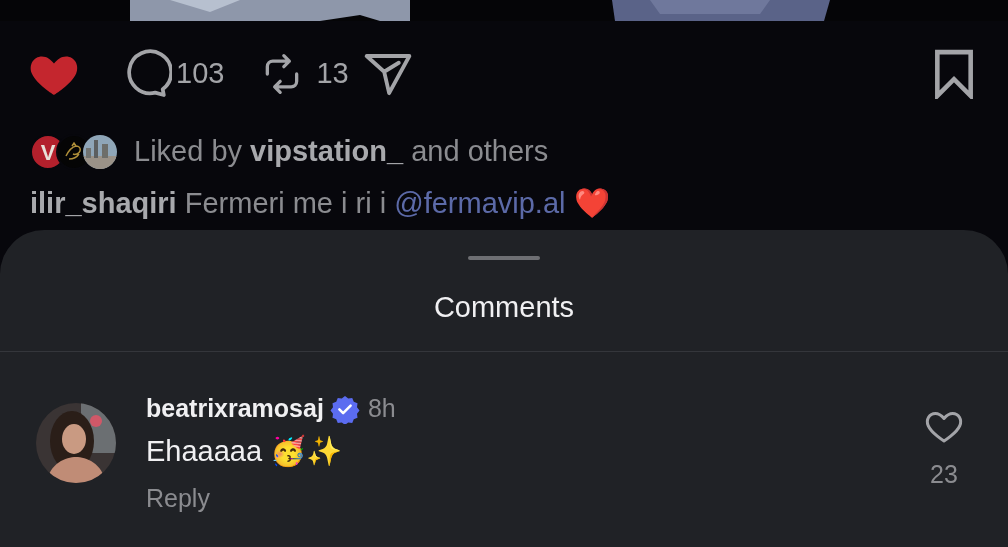  What do you see at coordinates (245, 451) in the screenshot?
I see `comment-text: Ehaaaaa 🥳✨` at bounding box center [245, 451].